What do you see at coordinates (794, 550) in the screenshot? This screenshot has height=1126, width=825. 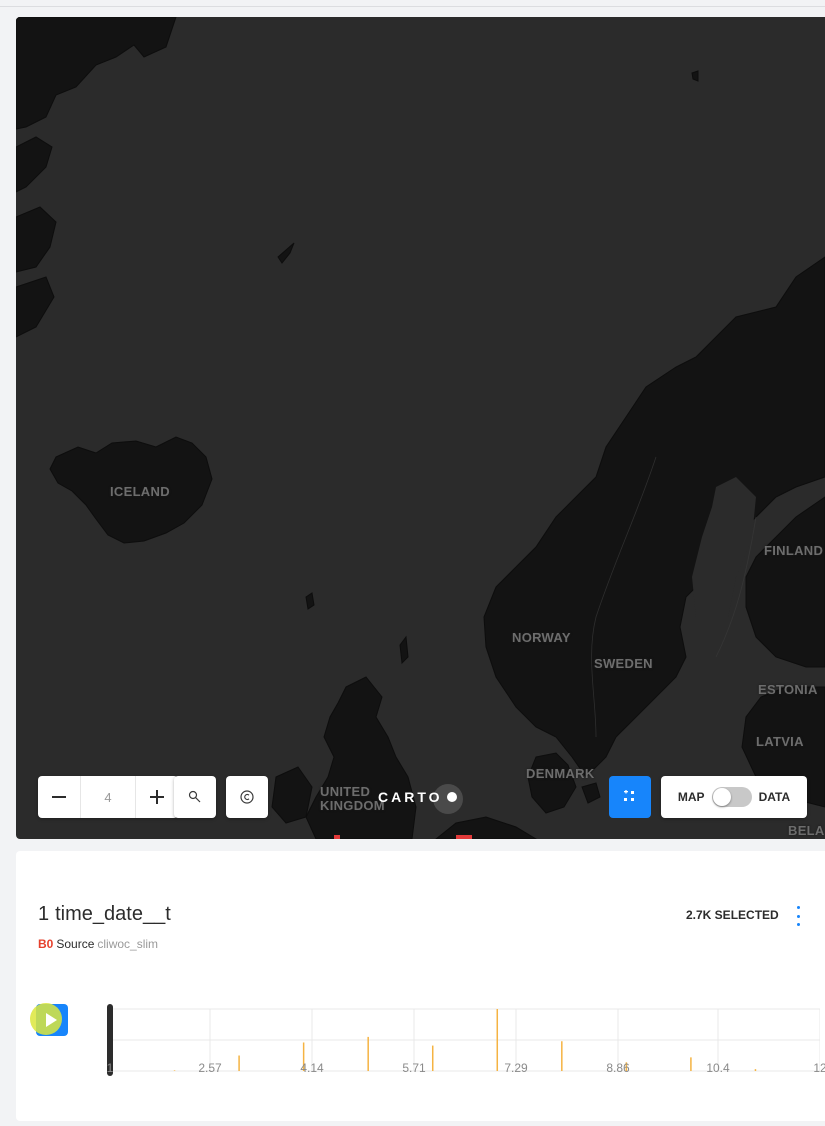 I see `map-label-finland: FINLAND` at bounding box center [794, 550].